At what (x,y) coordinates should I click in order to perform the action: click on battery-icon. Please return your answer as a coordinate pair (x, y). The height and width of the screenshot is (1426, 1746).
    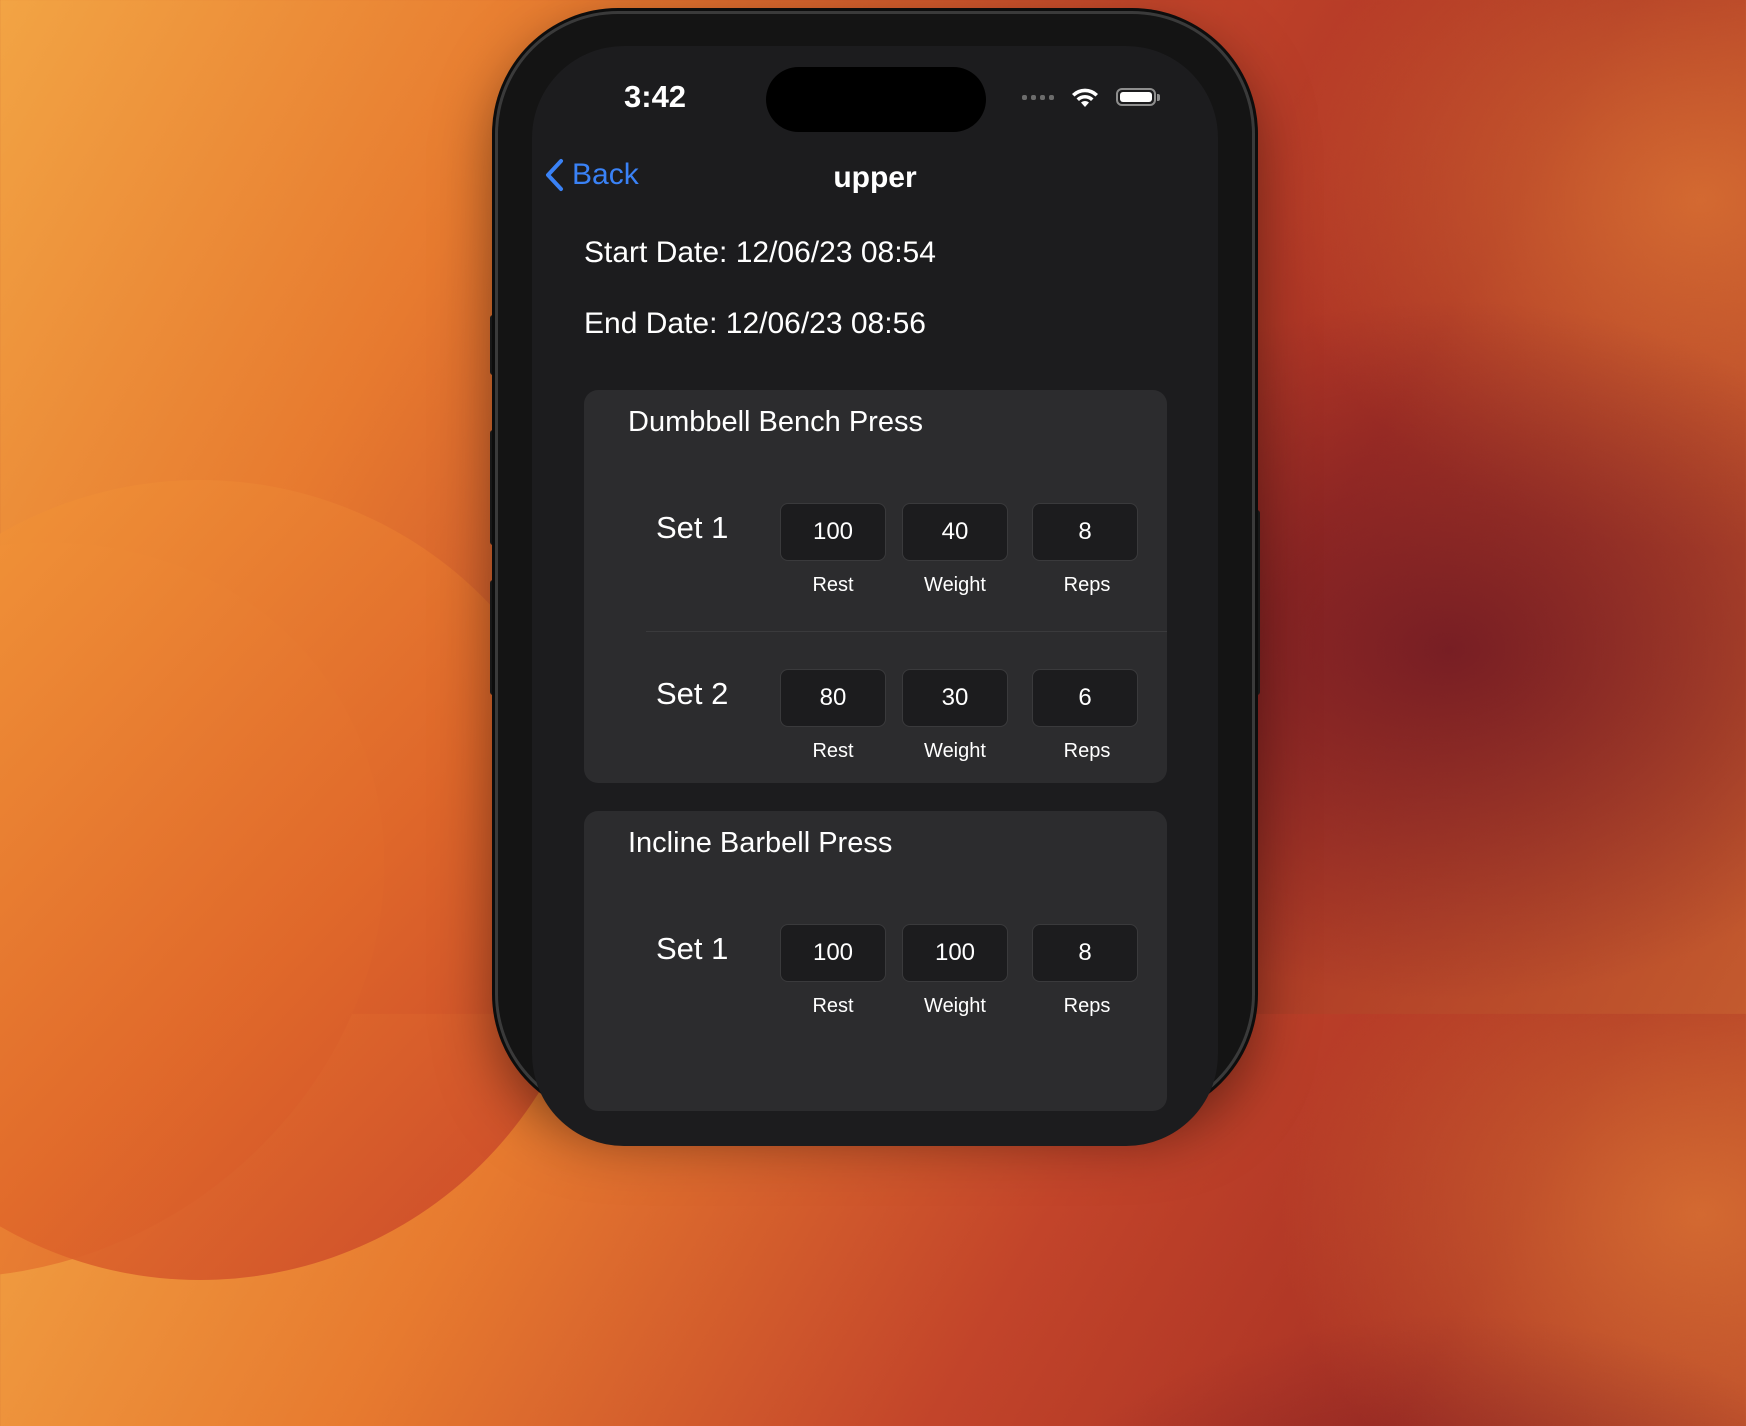
    Looking at the image, I should click on (1138, 97).